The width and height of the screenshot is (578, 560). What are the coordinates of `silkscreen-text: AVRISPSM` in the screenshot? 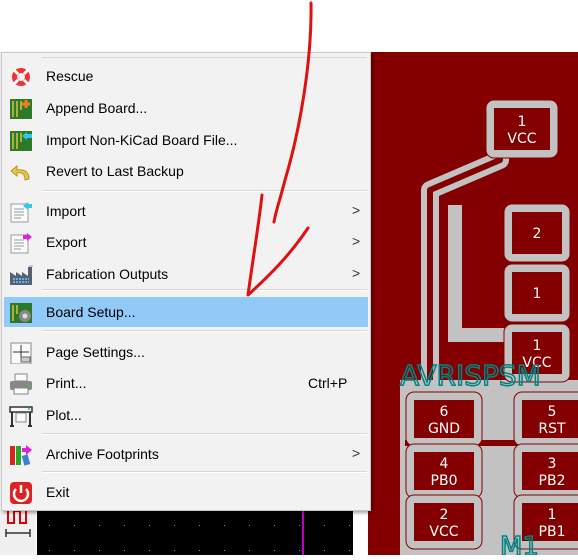 It's located at (470, 375).